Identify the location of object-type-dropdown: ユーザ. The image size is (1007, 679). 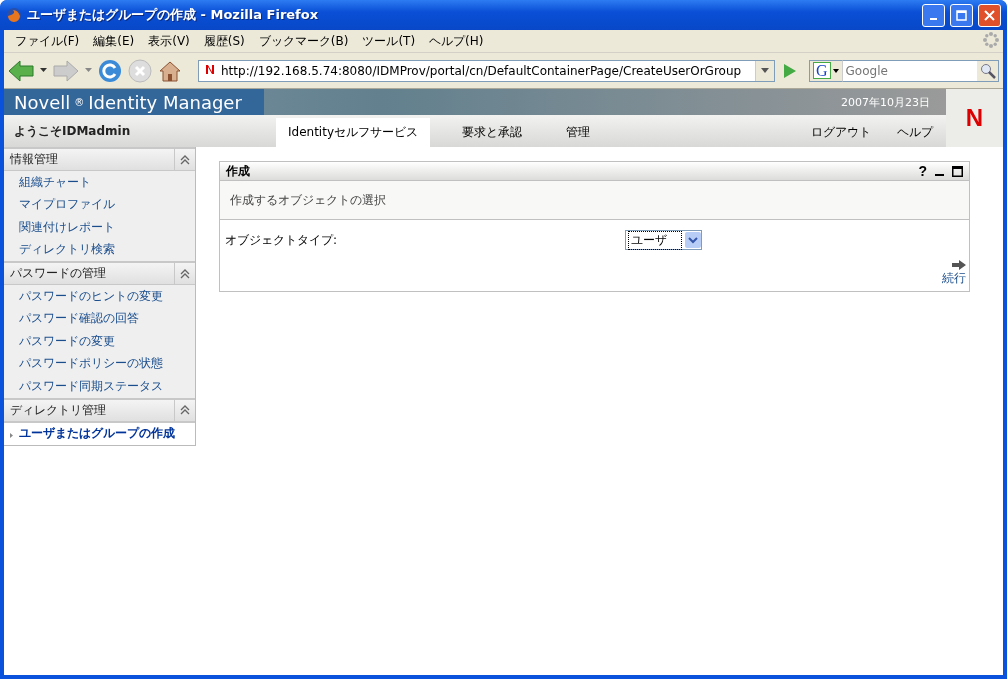
(663, 240).